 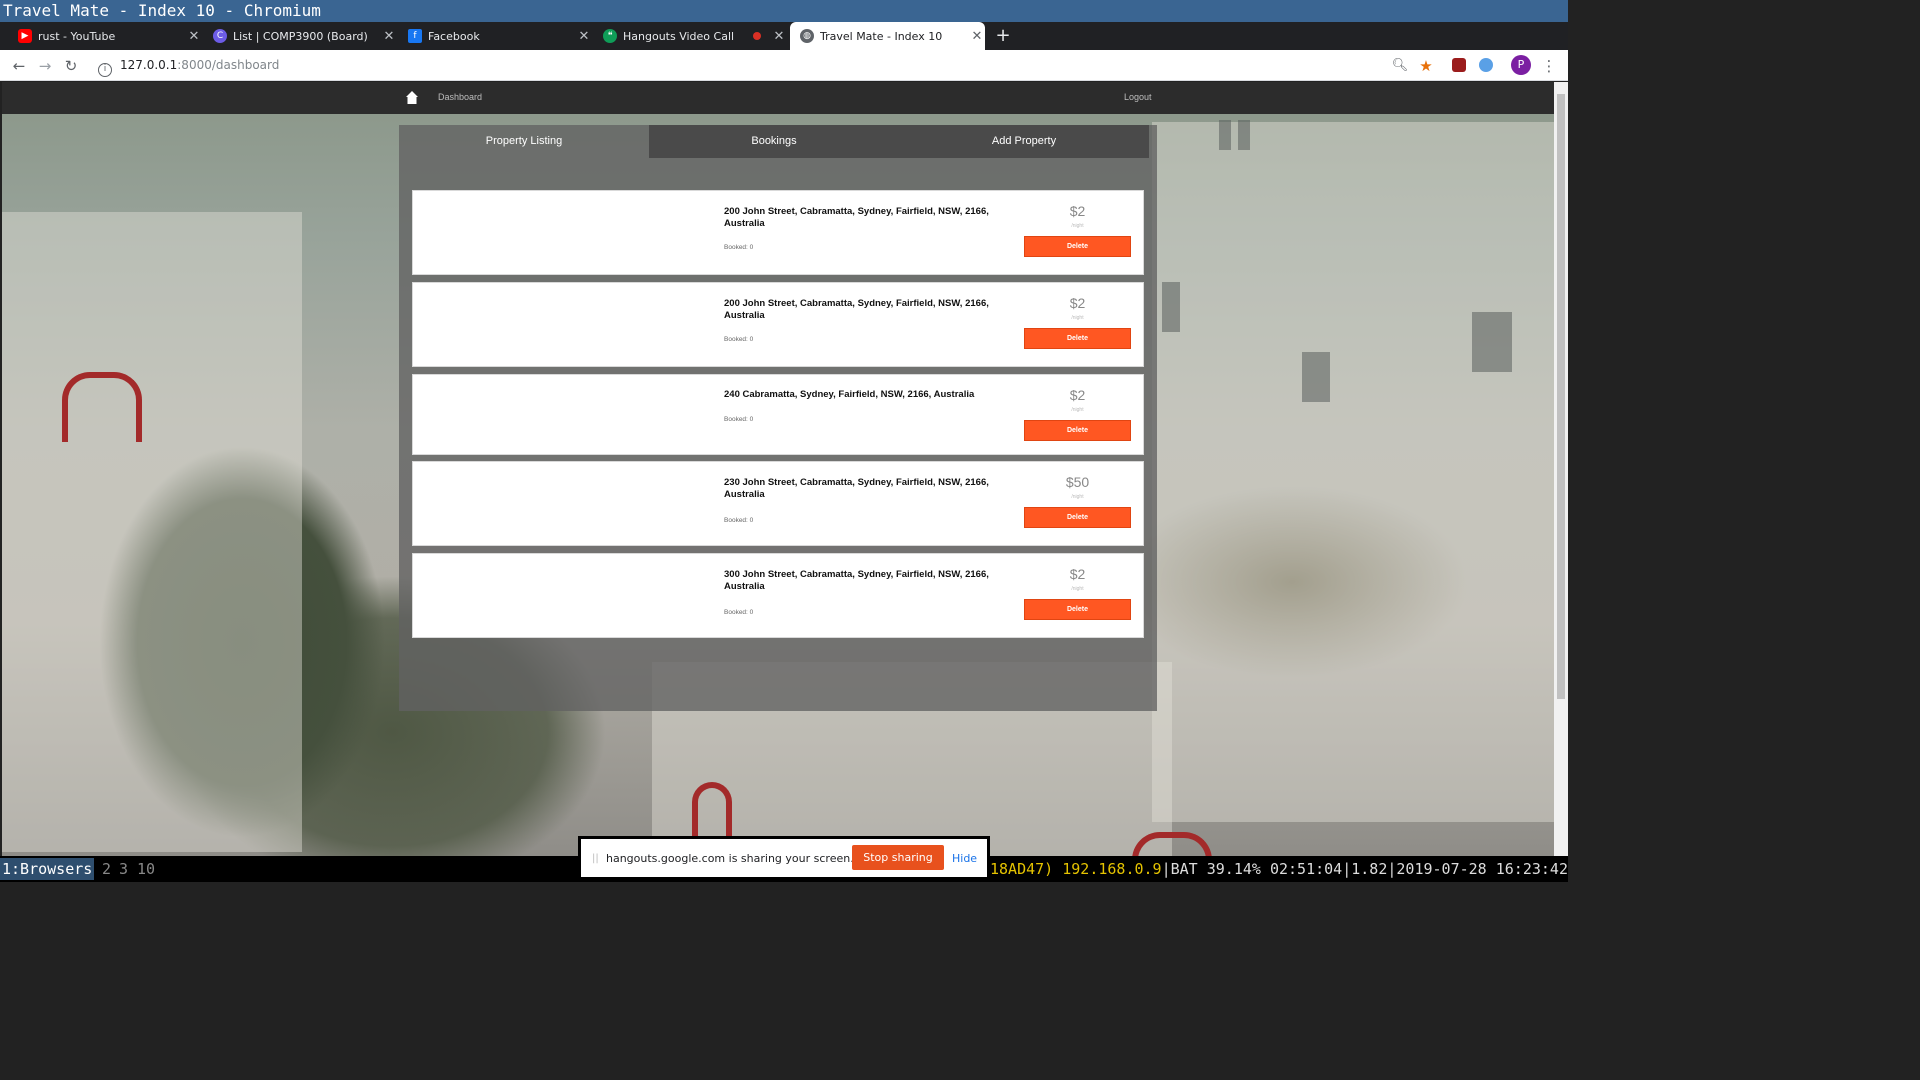 I want to click on facebook-icon: f, so click(x=415, y=36).